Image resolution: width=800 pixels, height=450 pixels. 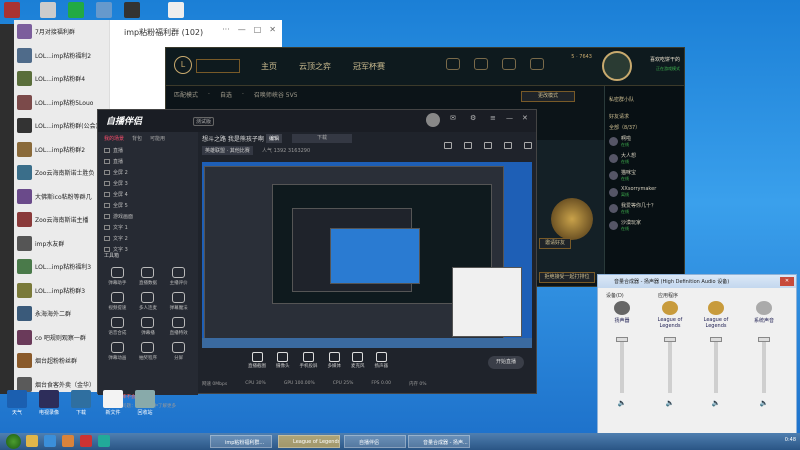 What do you see at coordinates (148, 238) in the screenshot?
I see `scene-item: 文字 2` at bounding box center [148, 238].